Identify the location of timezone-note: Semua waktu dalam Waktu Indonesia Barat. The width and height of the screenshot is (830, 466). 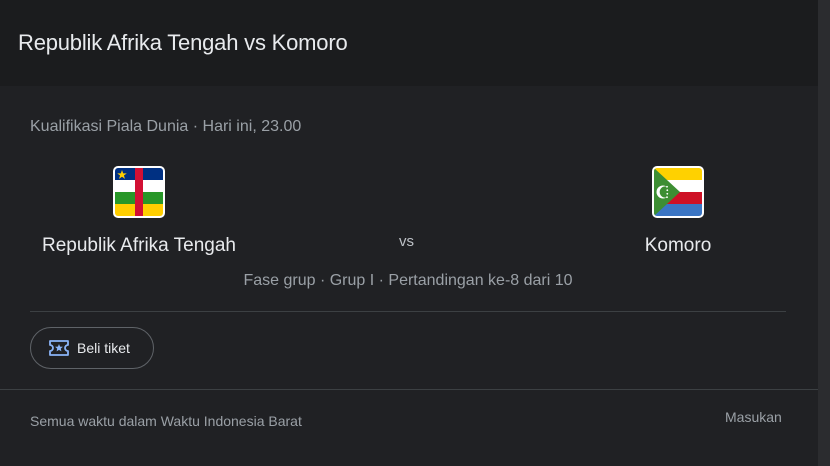
(166, 421).